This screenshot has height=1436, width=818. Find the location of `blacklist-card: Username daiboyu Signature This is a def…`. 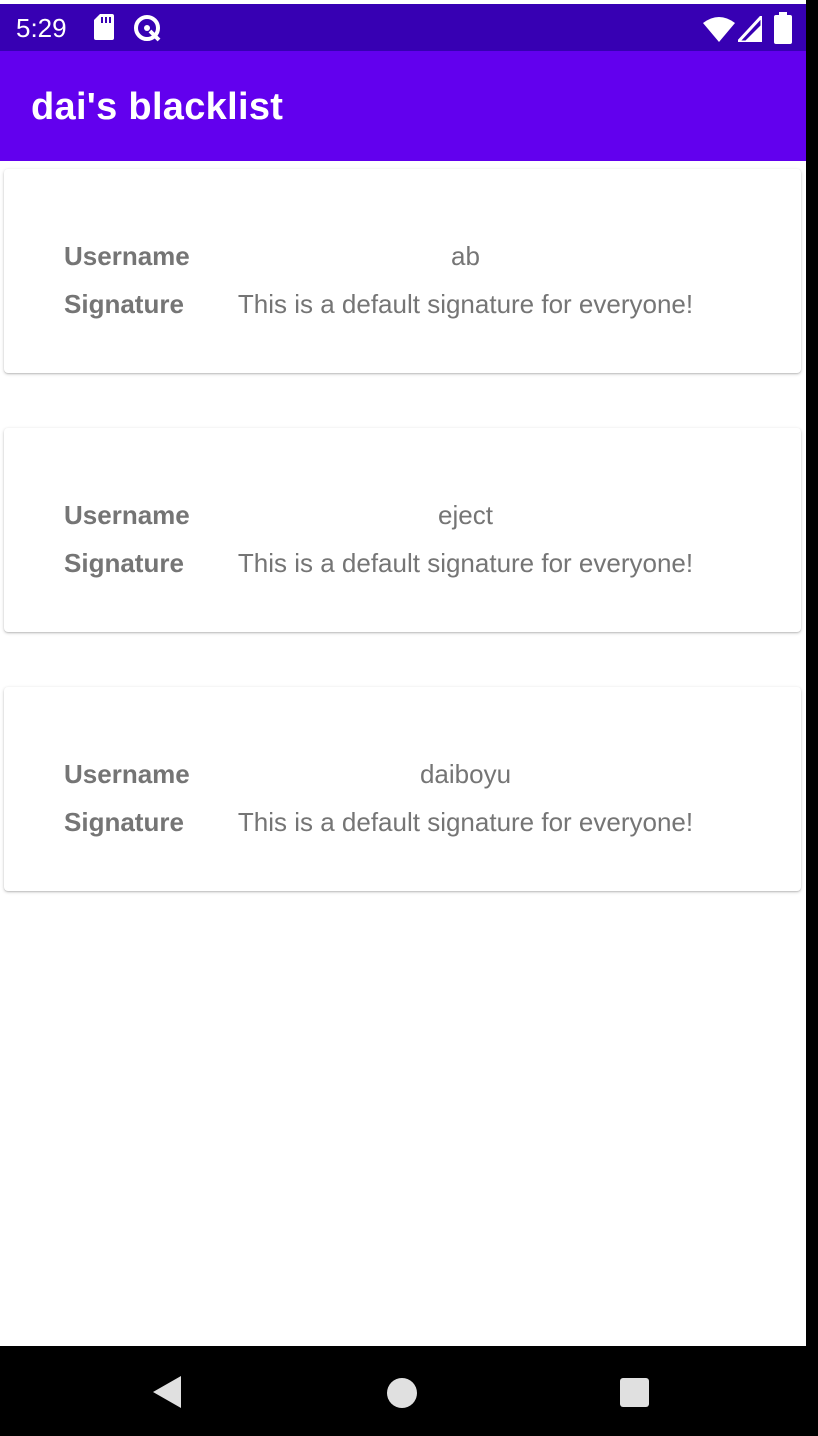

blacklist-card: Username daiboyu Signature This is a def… is located at coordinates (402, 789).